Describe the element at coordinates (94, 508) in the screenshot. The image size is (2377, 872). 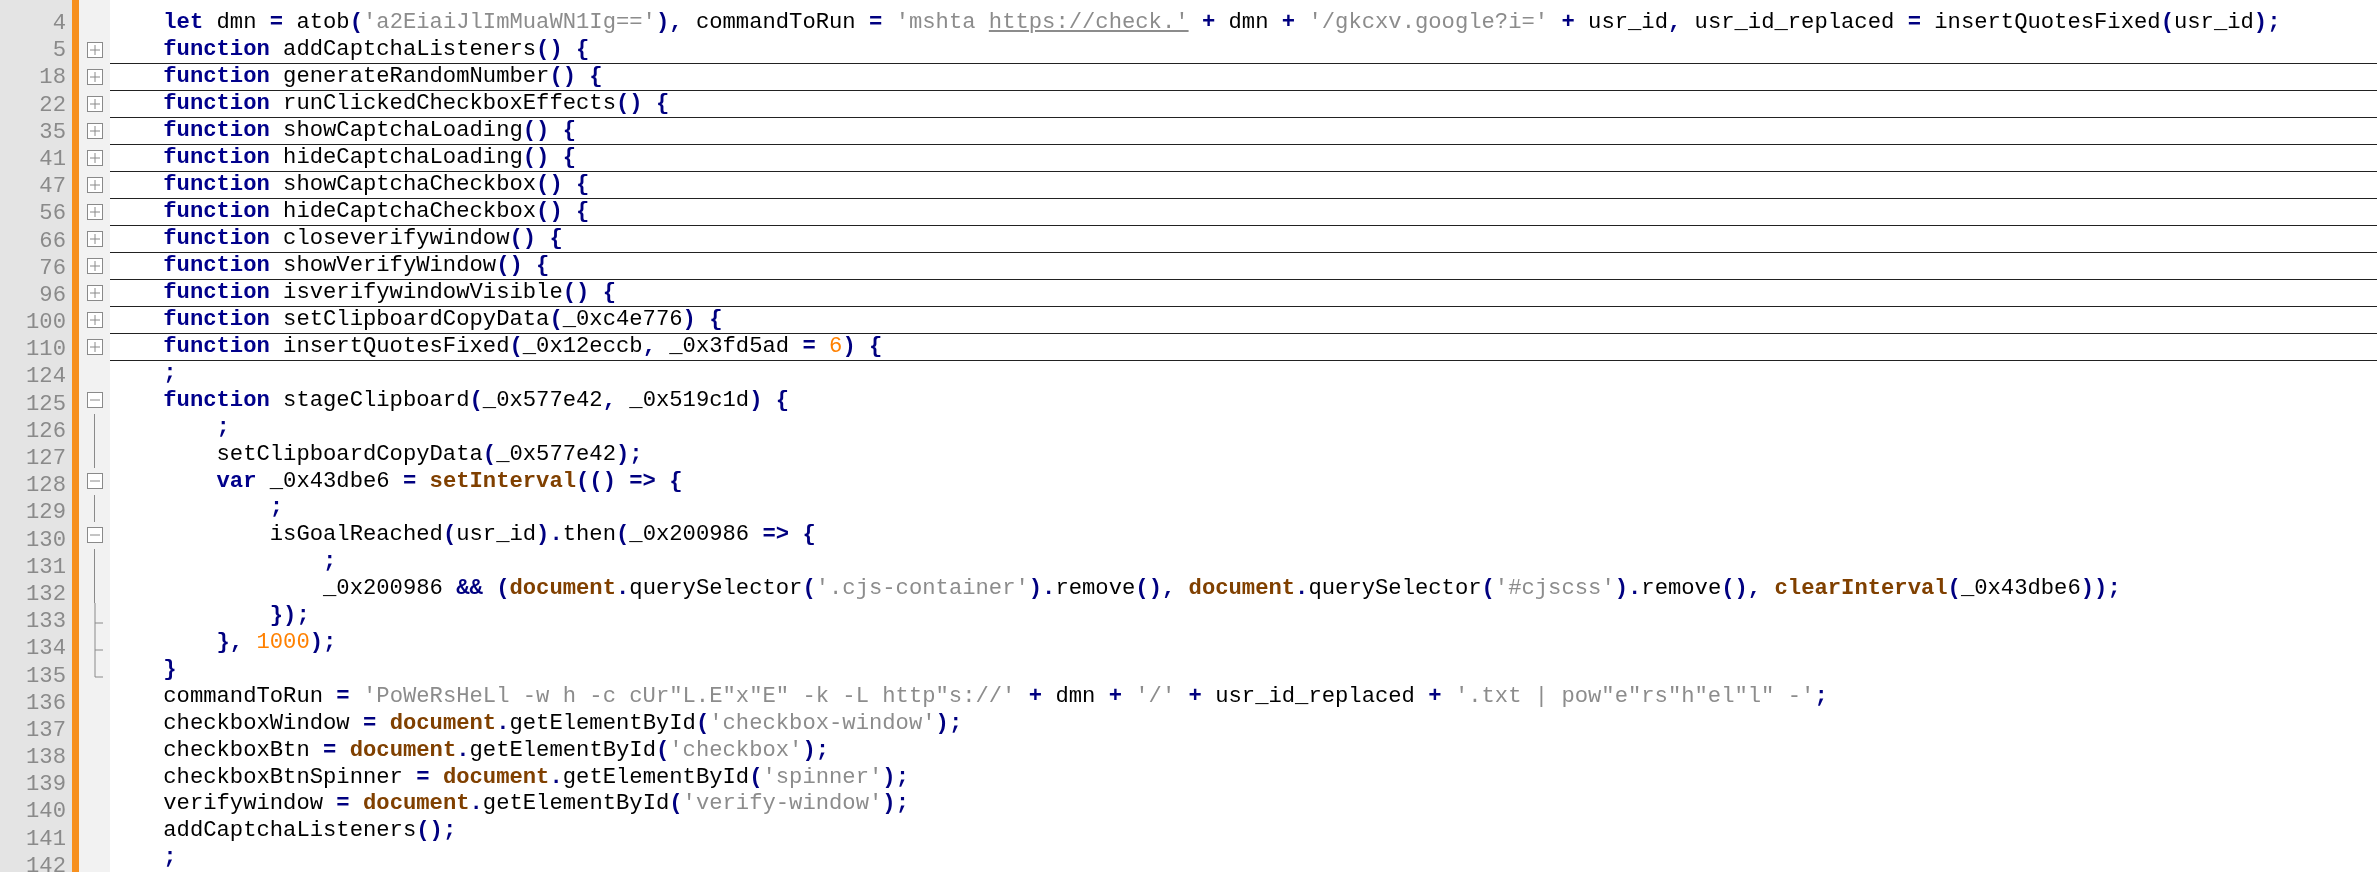
I see `fold-guide-line` at that location.